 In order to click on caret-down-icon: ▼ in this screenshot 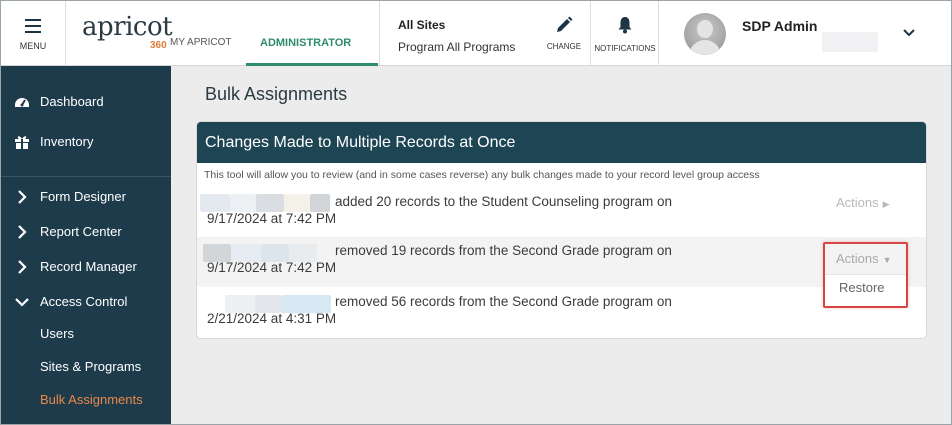, I will do `click(887, 260)`.